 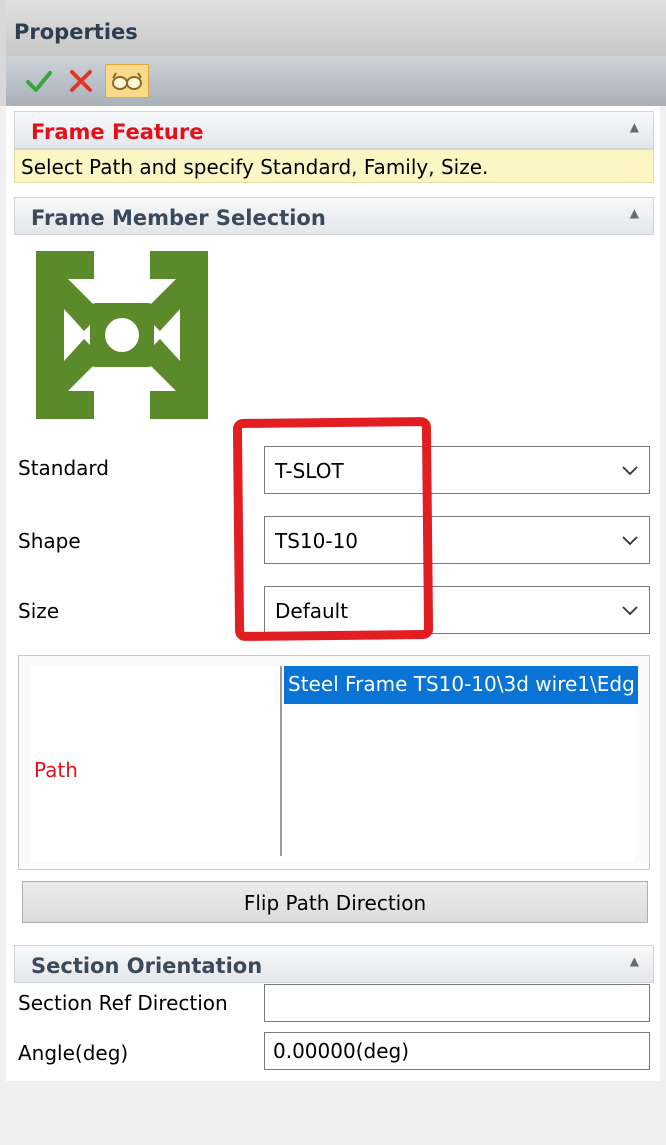 I want to click on section-orientation-title: Section Orientation, so click(x=147, y=966).